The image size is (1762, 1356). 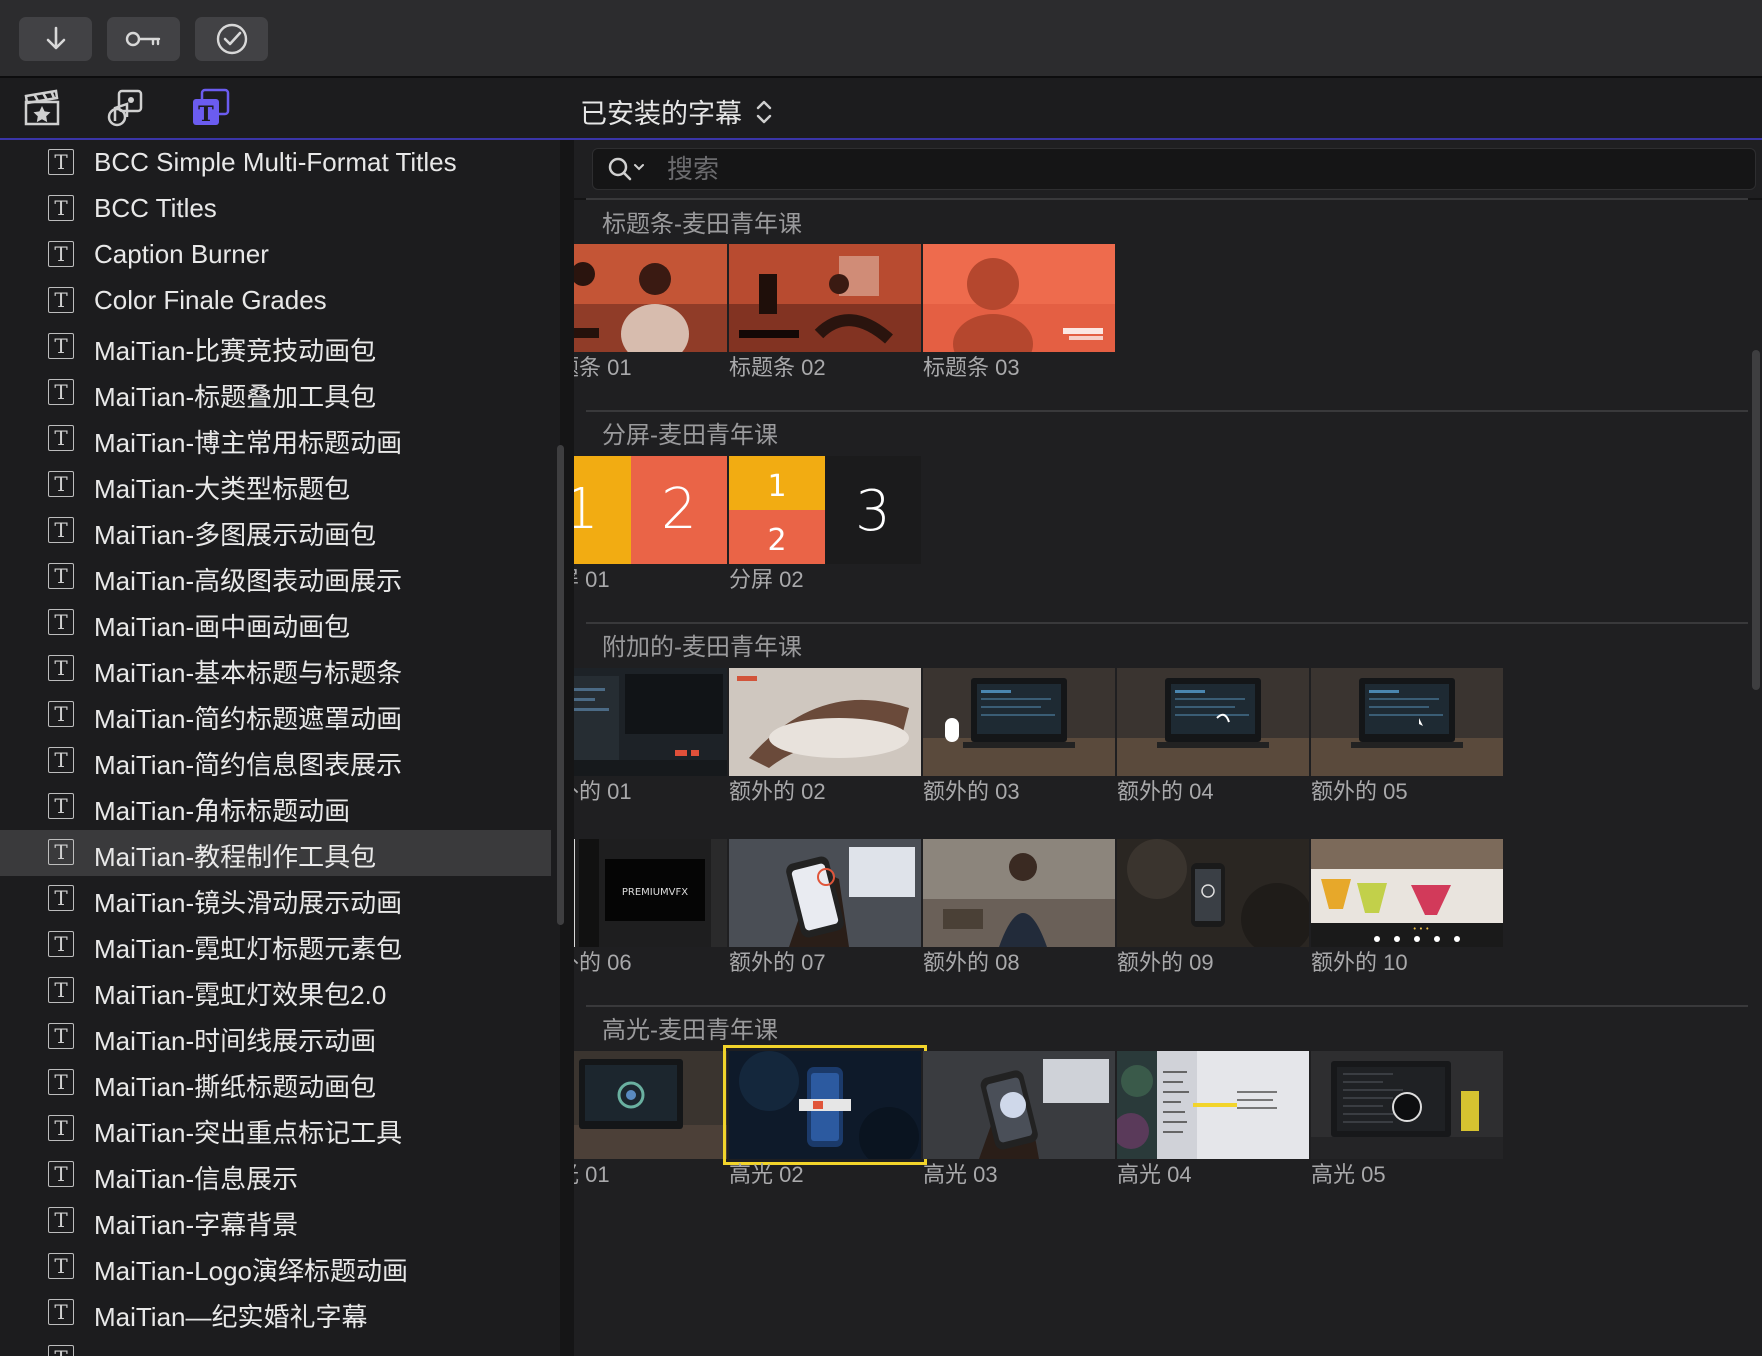 What do you see at coordinates (275, 531) in the screenshot?
I see `sidebar-item: T MaiTian-多图展示动画包` at bounding box center [275, 531].